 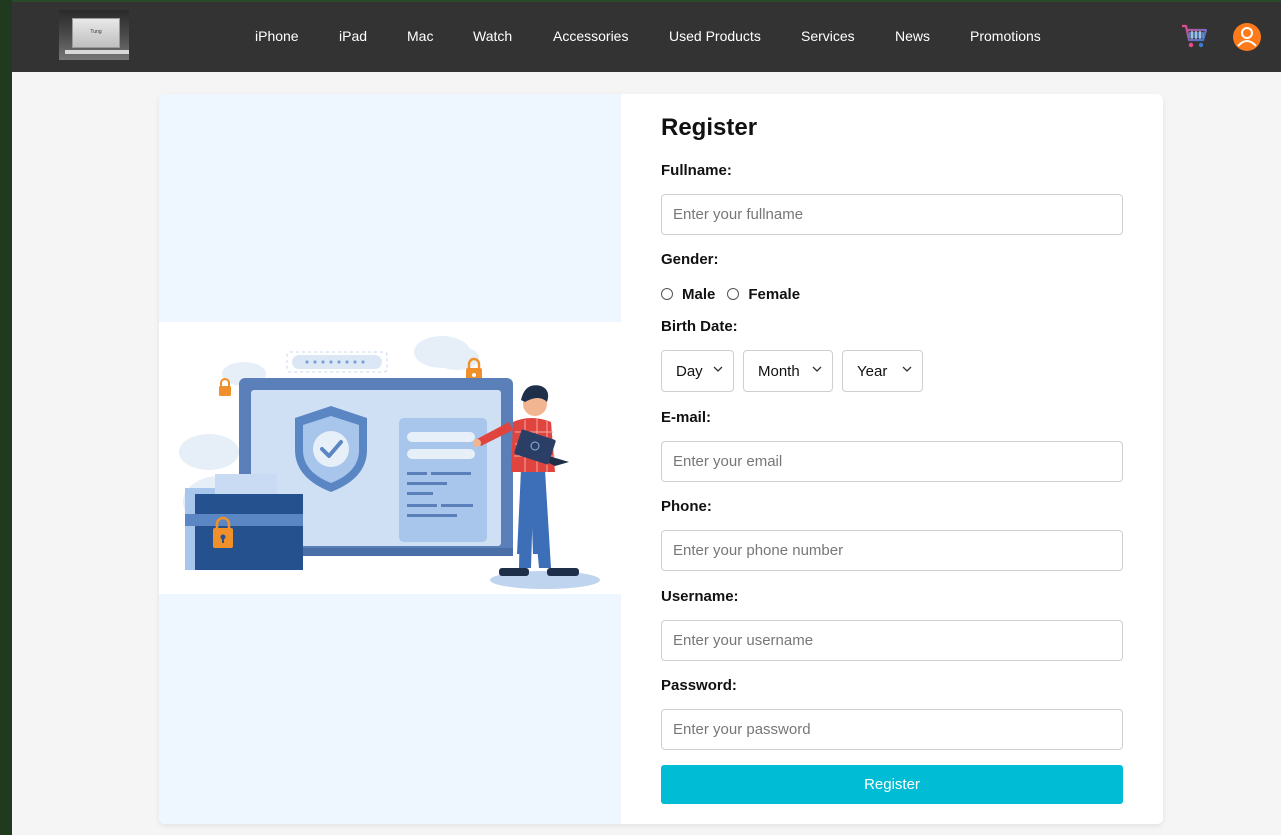 I want to click on nav-link-watch: Watch, so click(x=492, y=36).